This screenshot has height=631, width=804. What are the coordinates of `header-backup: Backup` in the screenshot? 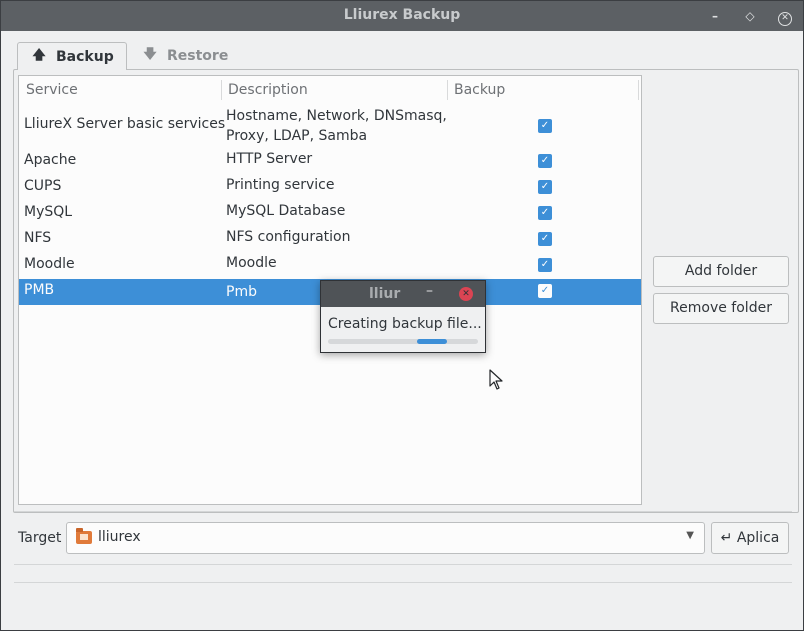 It's located at (479, 90).